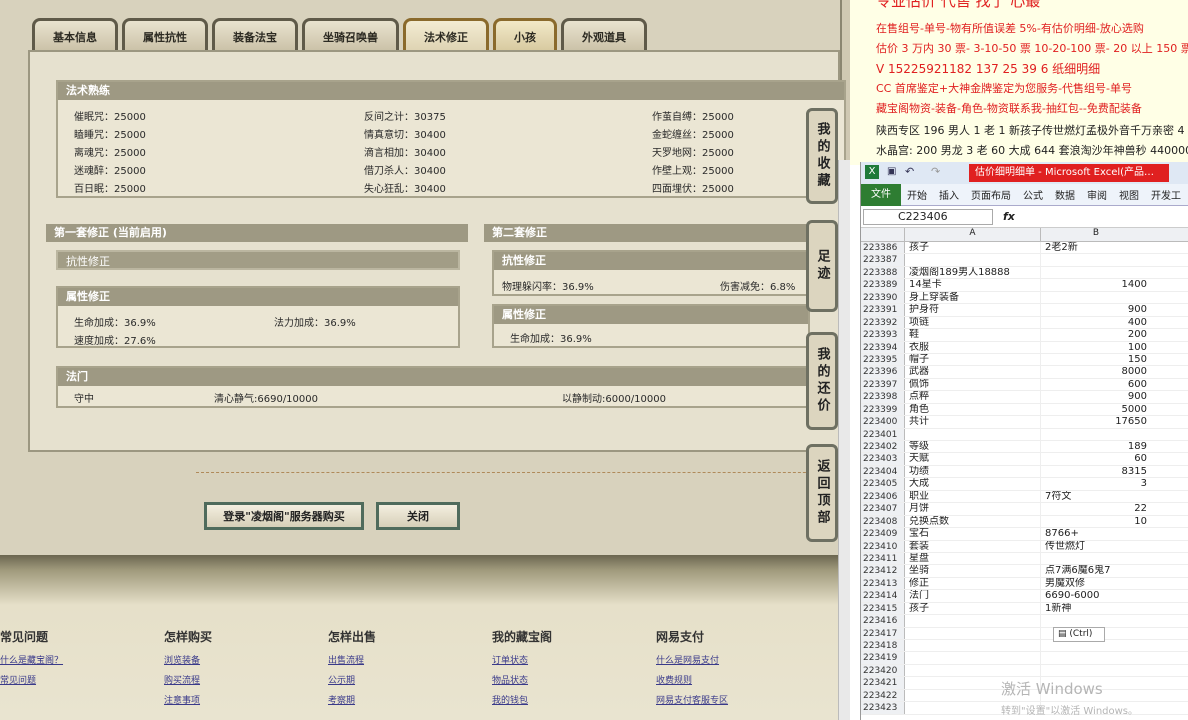 The width and height of the screenshot is (1188, 720). Describe the element at coordinates (1096, 570) in the screenshot. I see `cell-b: 点7满6魔6鬼7` at that location.